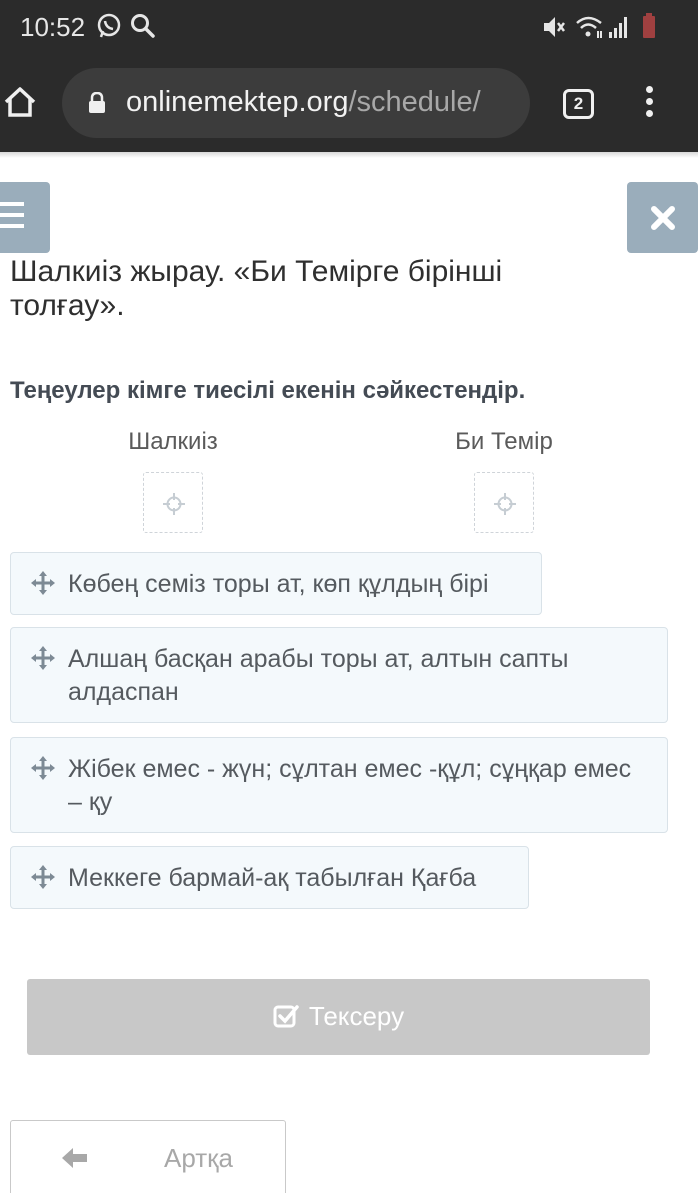 The width and height of the screenshot is (698, 1193). Describe the element at coordinates (97, 102) in the screenshot. I see `lock-icon` at that location.